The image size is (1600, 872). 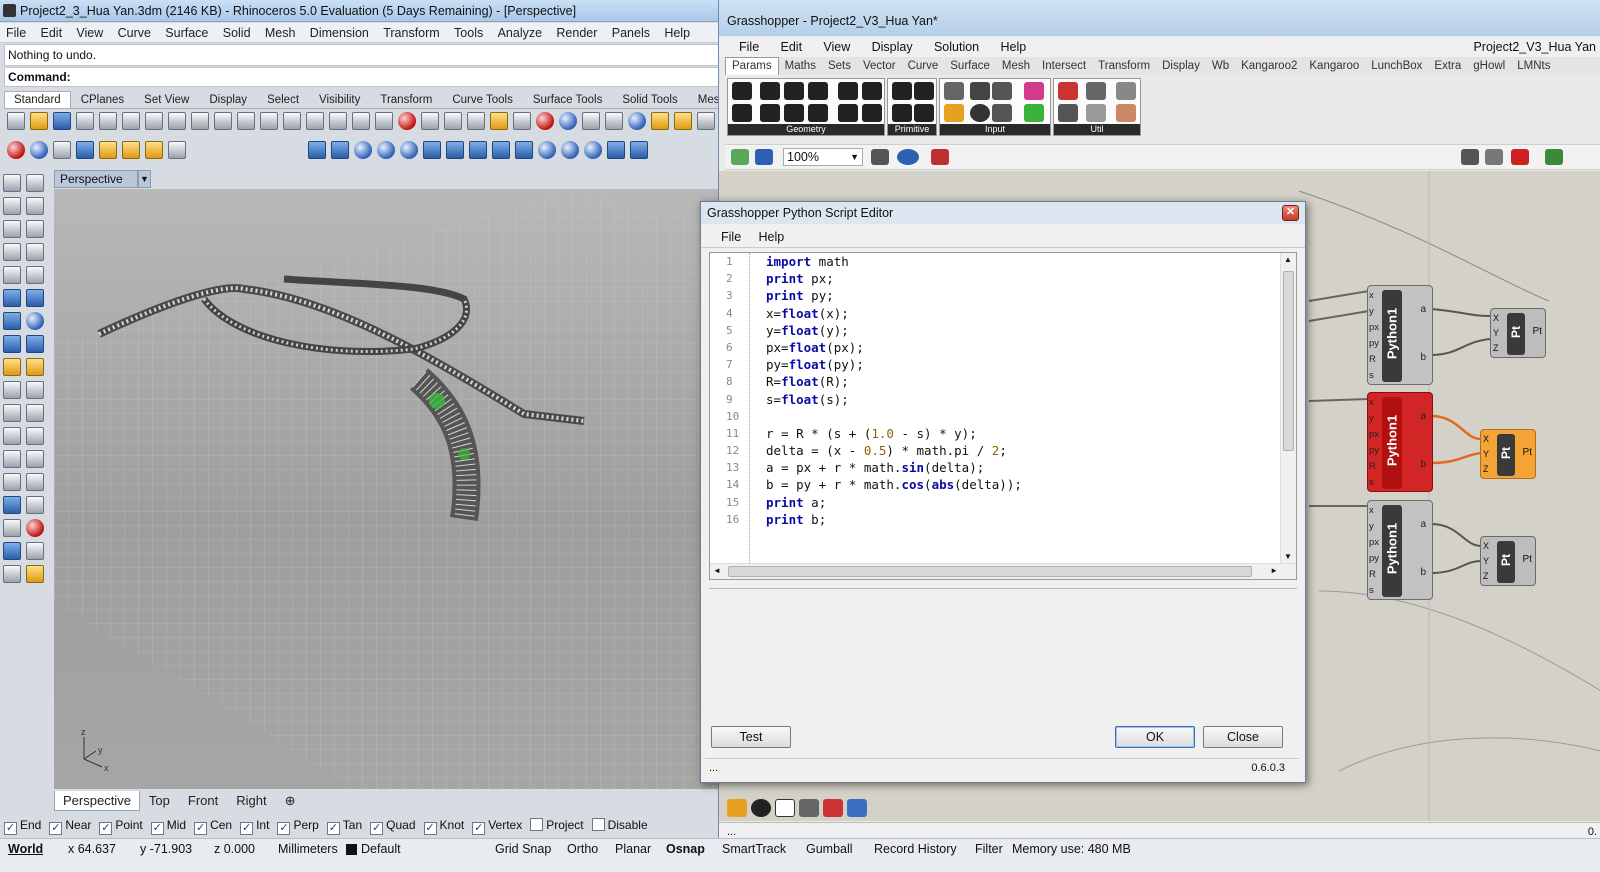 I want to click on menu-help: Help, so click(x=677, y=33).